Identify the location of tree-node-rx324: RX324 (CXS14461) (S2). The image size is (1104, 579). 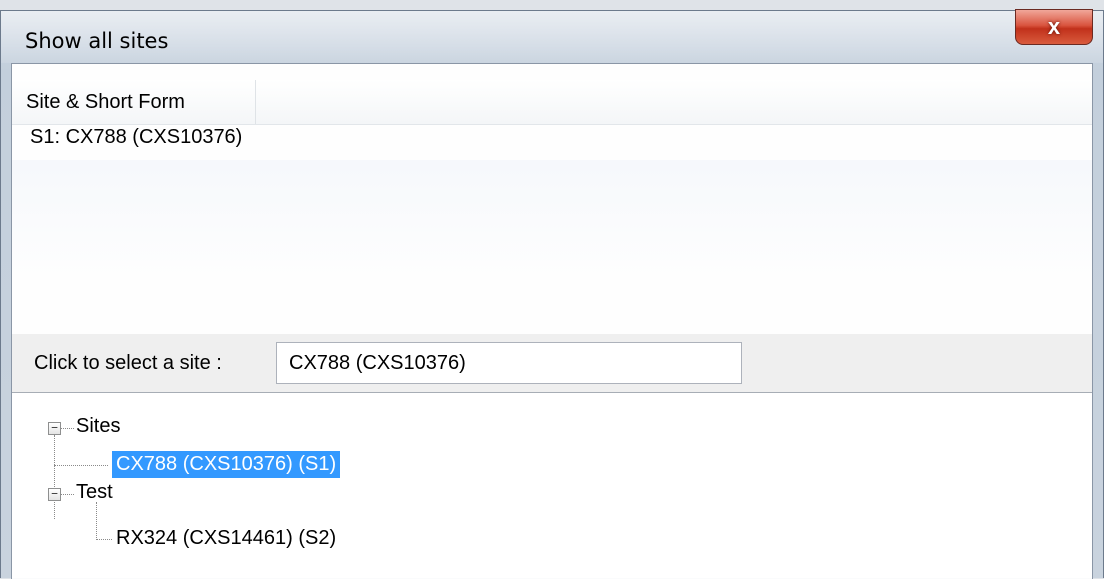
(226, 538).